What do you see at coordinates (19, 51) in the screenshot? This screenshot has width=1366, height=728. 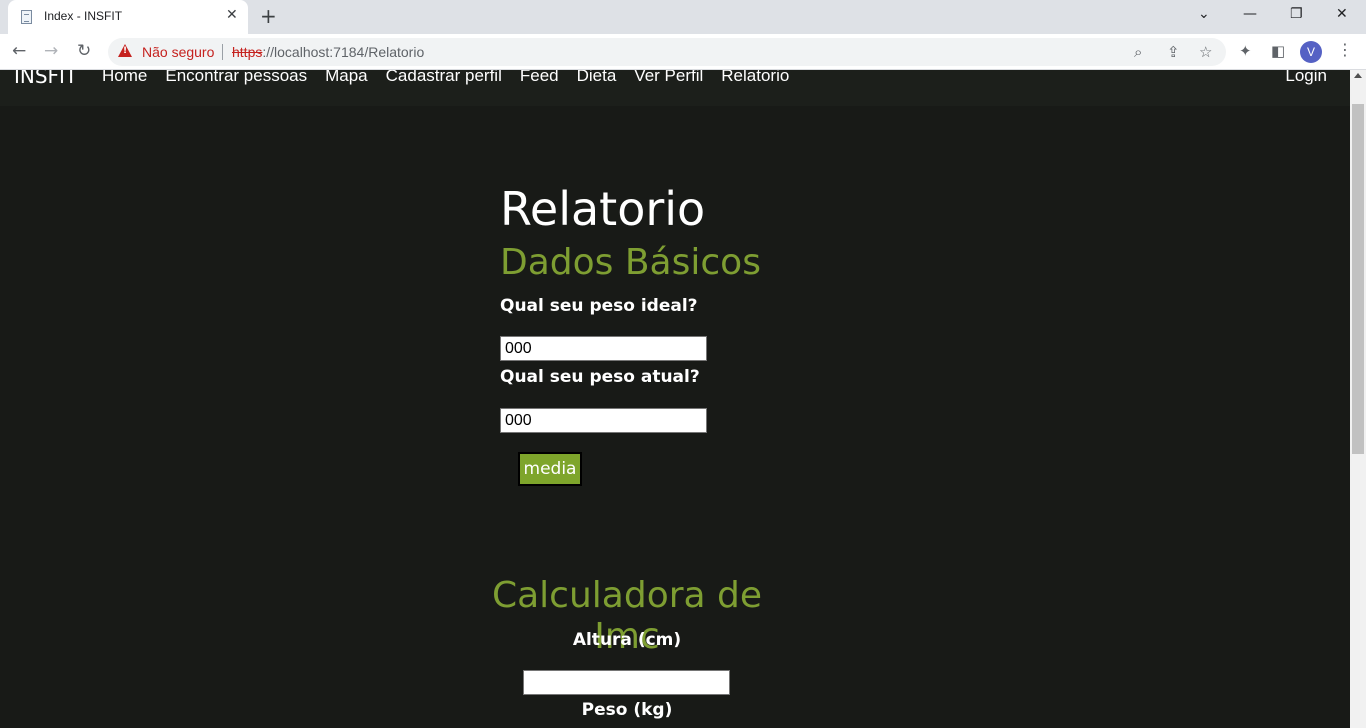 I see `back-arrow-icon: ←` at bounding box center [19, 51].